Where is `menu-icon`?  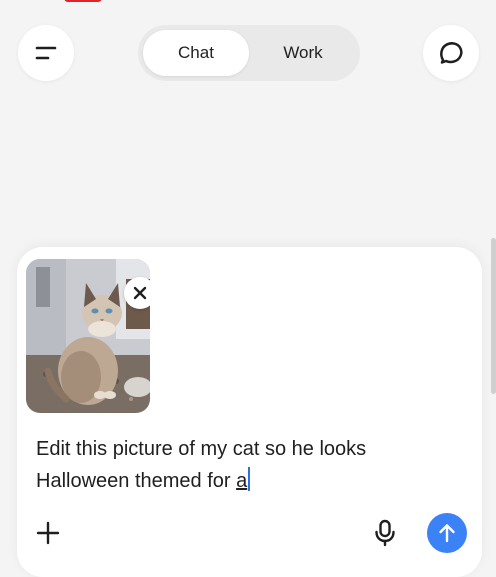 menu-icon is located at coordinates (46, 53).